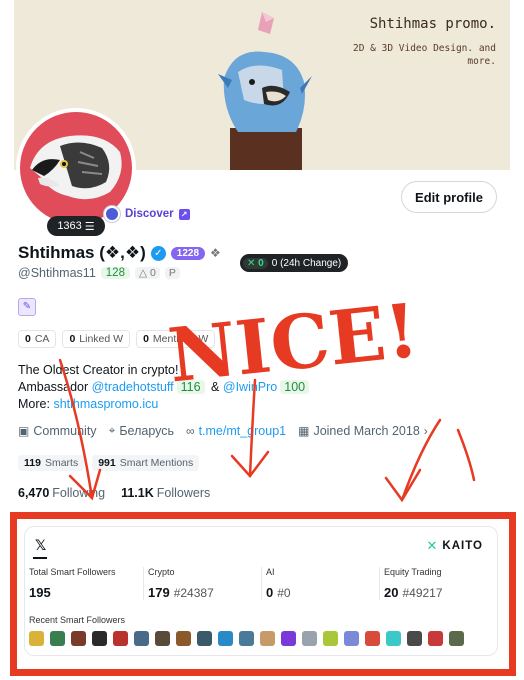 The image size is (524, 680). Describe the element at coordinates (86, 592) in the screenshot. I see `stat-value-wrap: 195` at that location.